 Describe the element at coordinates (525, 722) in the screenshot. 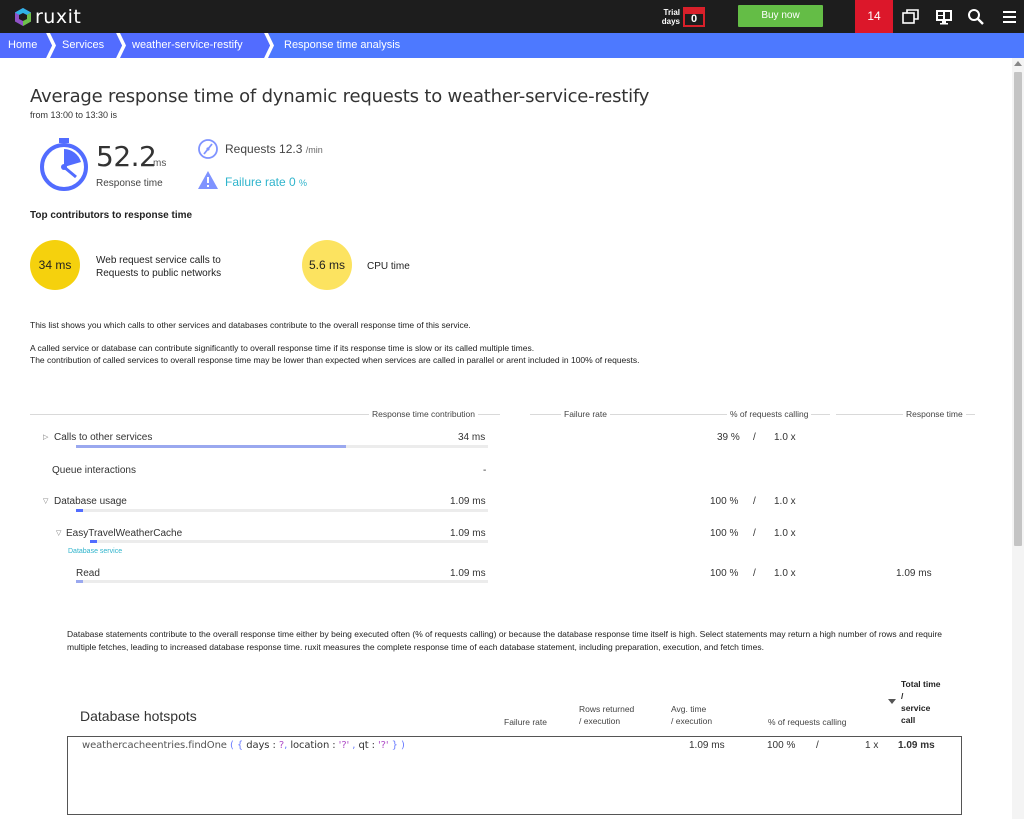

I see `col-hot-failure-rate: Failure rate` at that location.